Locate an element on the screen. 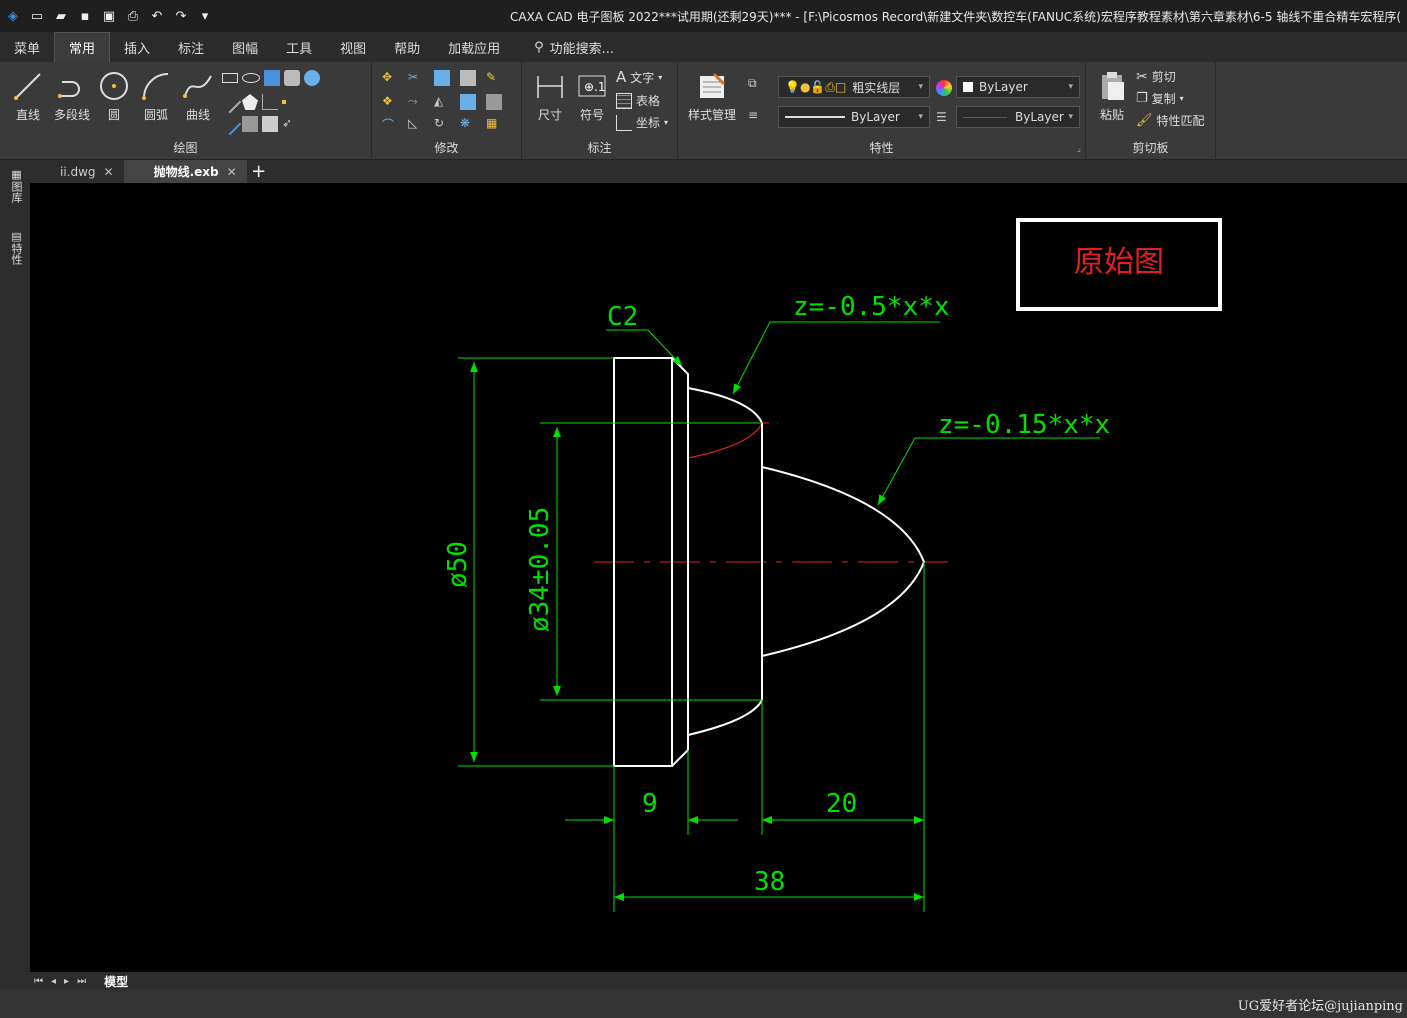 The height and width of the screenshot is (1018, 1407). stretch-icon is located at coordinates (494, 102).